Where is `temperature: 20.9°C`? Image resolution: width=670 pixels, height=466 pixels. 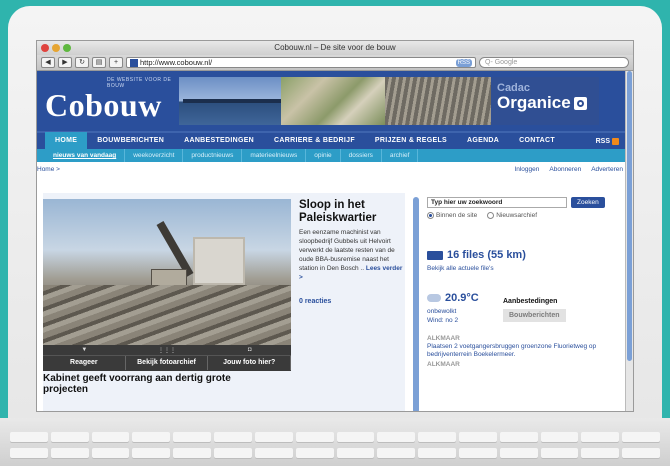
temperature: 20.9°C is located at coordinates (462, 298).